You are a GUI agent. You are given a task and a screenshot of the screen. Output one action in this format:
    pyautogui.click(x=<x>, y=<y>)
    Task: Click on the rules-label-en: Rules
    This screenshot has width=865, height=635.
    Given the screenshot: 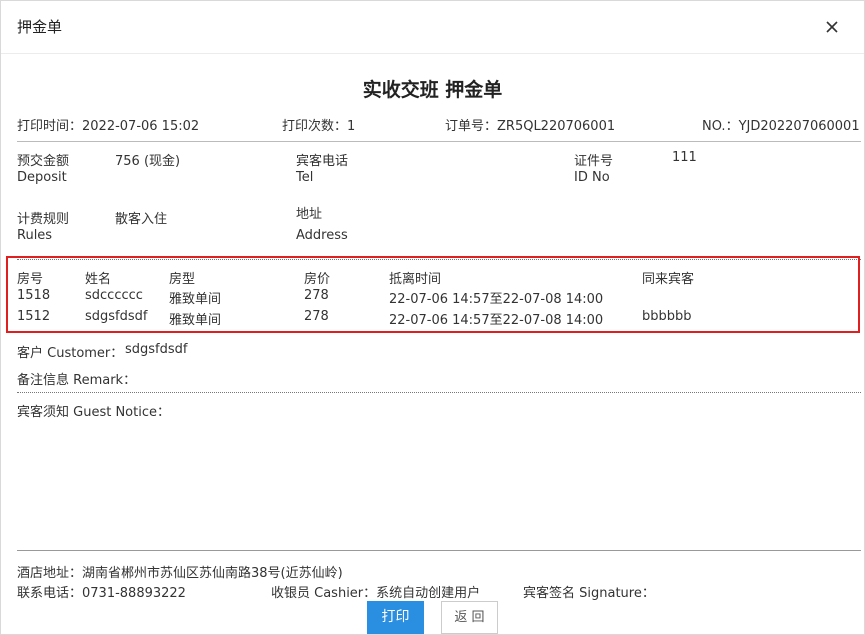 What is the action you would take?
    pyautogui.click(x=35, y=235)
    